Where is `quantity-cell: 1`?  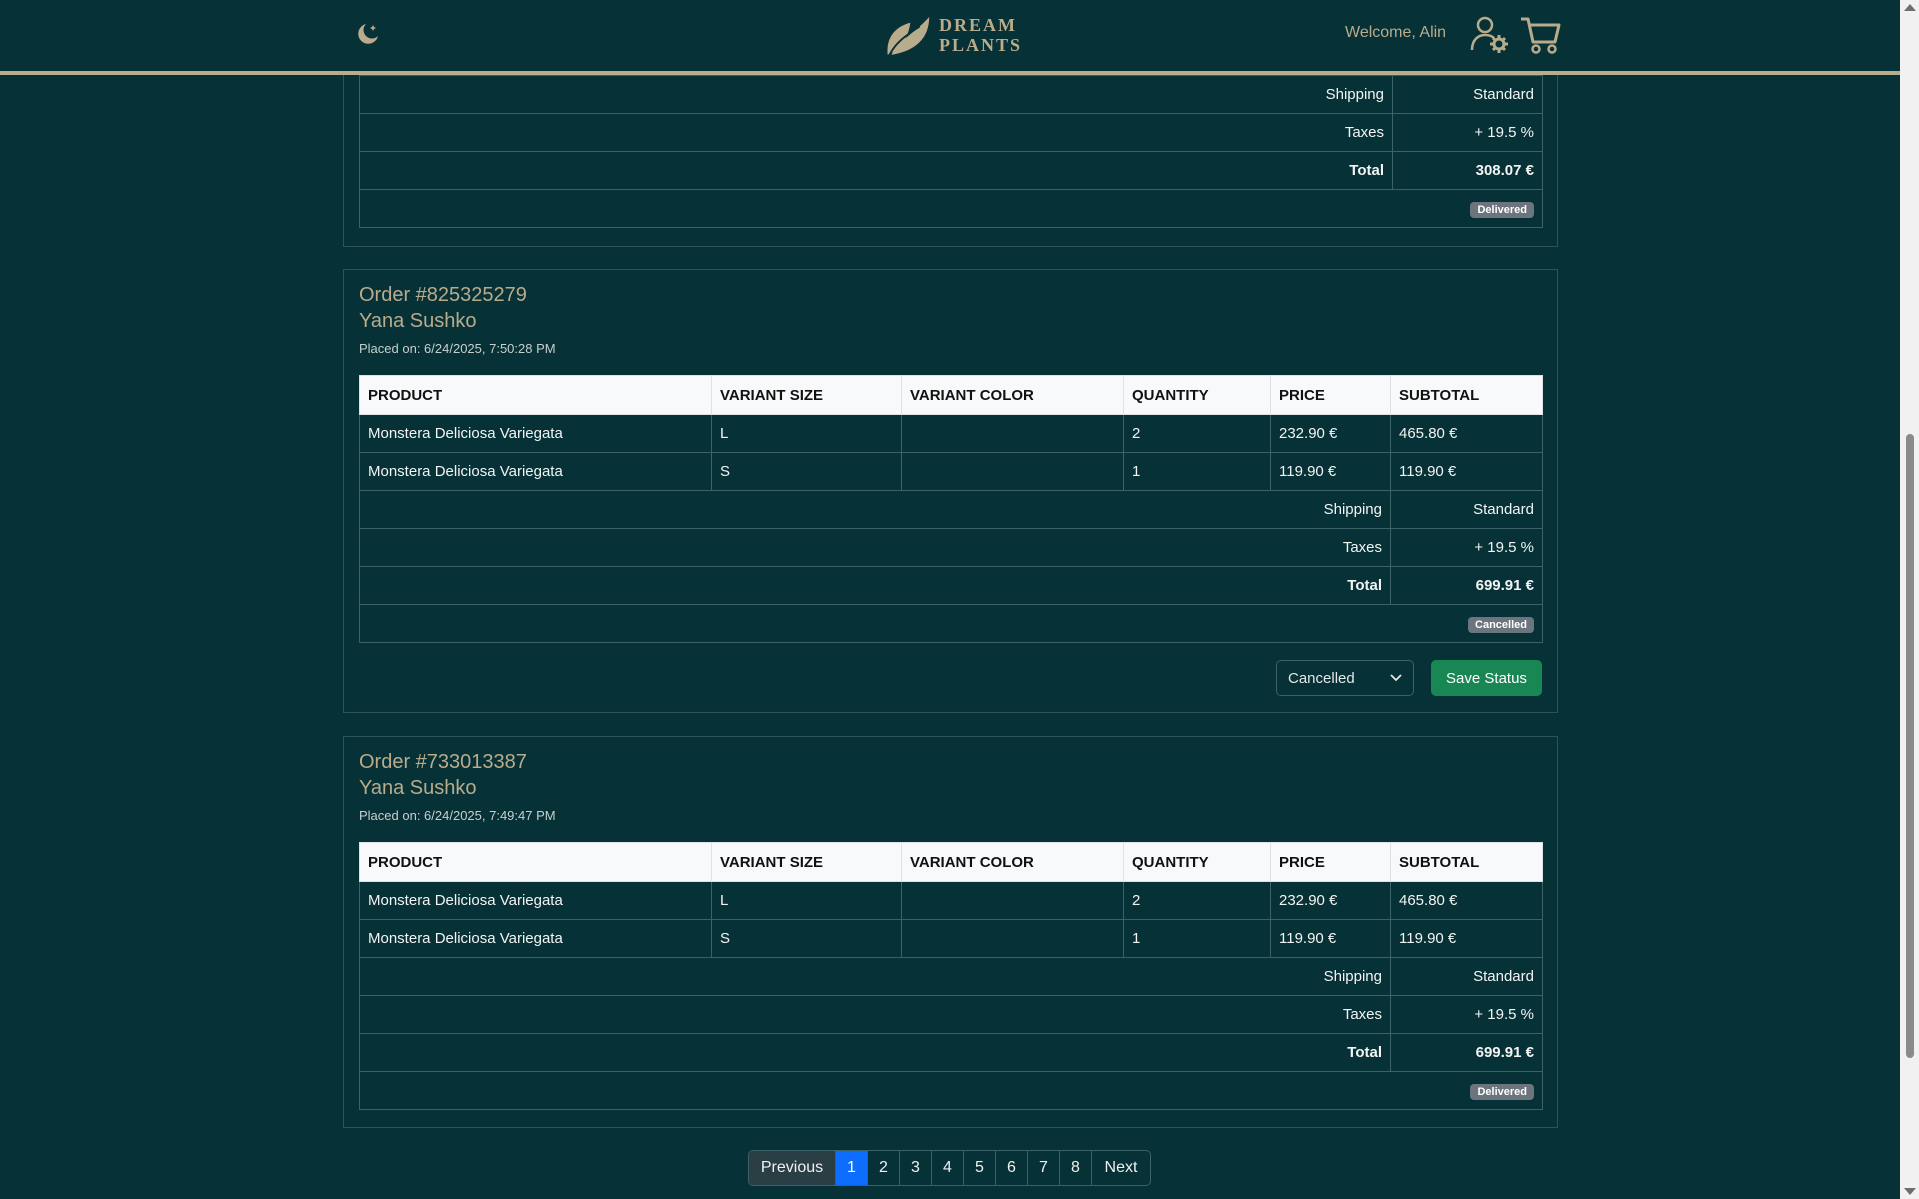 quantity-cell: 1 is located at coordinates (1197, 938).